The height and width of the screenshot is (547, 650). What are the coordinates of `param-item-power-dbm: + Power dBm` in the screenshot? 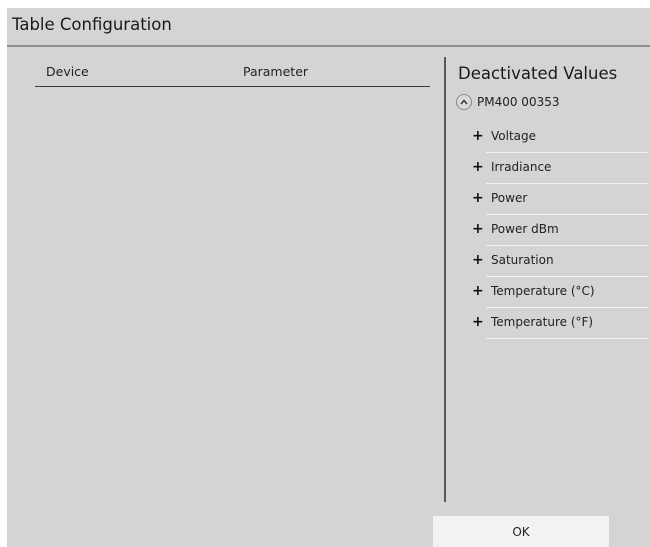 It's located at (551, 230).